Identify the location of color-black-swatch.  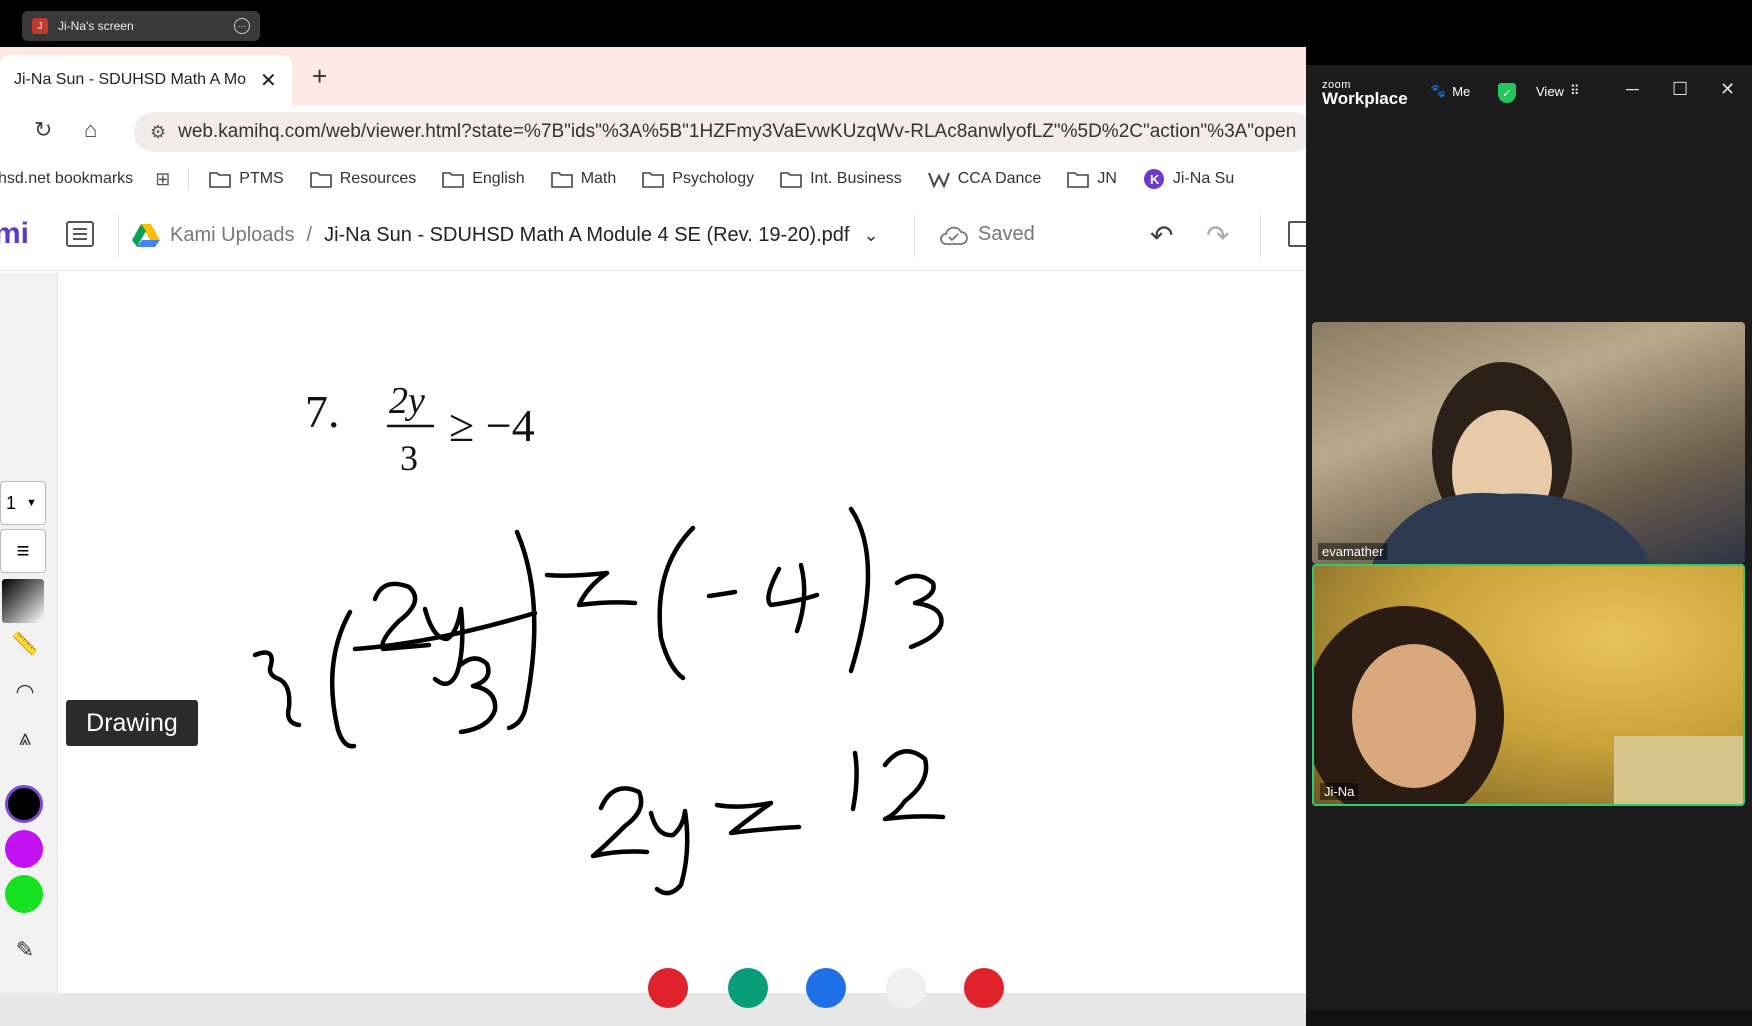
(24, 804).